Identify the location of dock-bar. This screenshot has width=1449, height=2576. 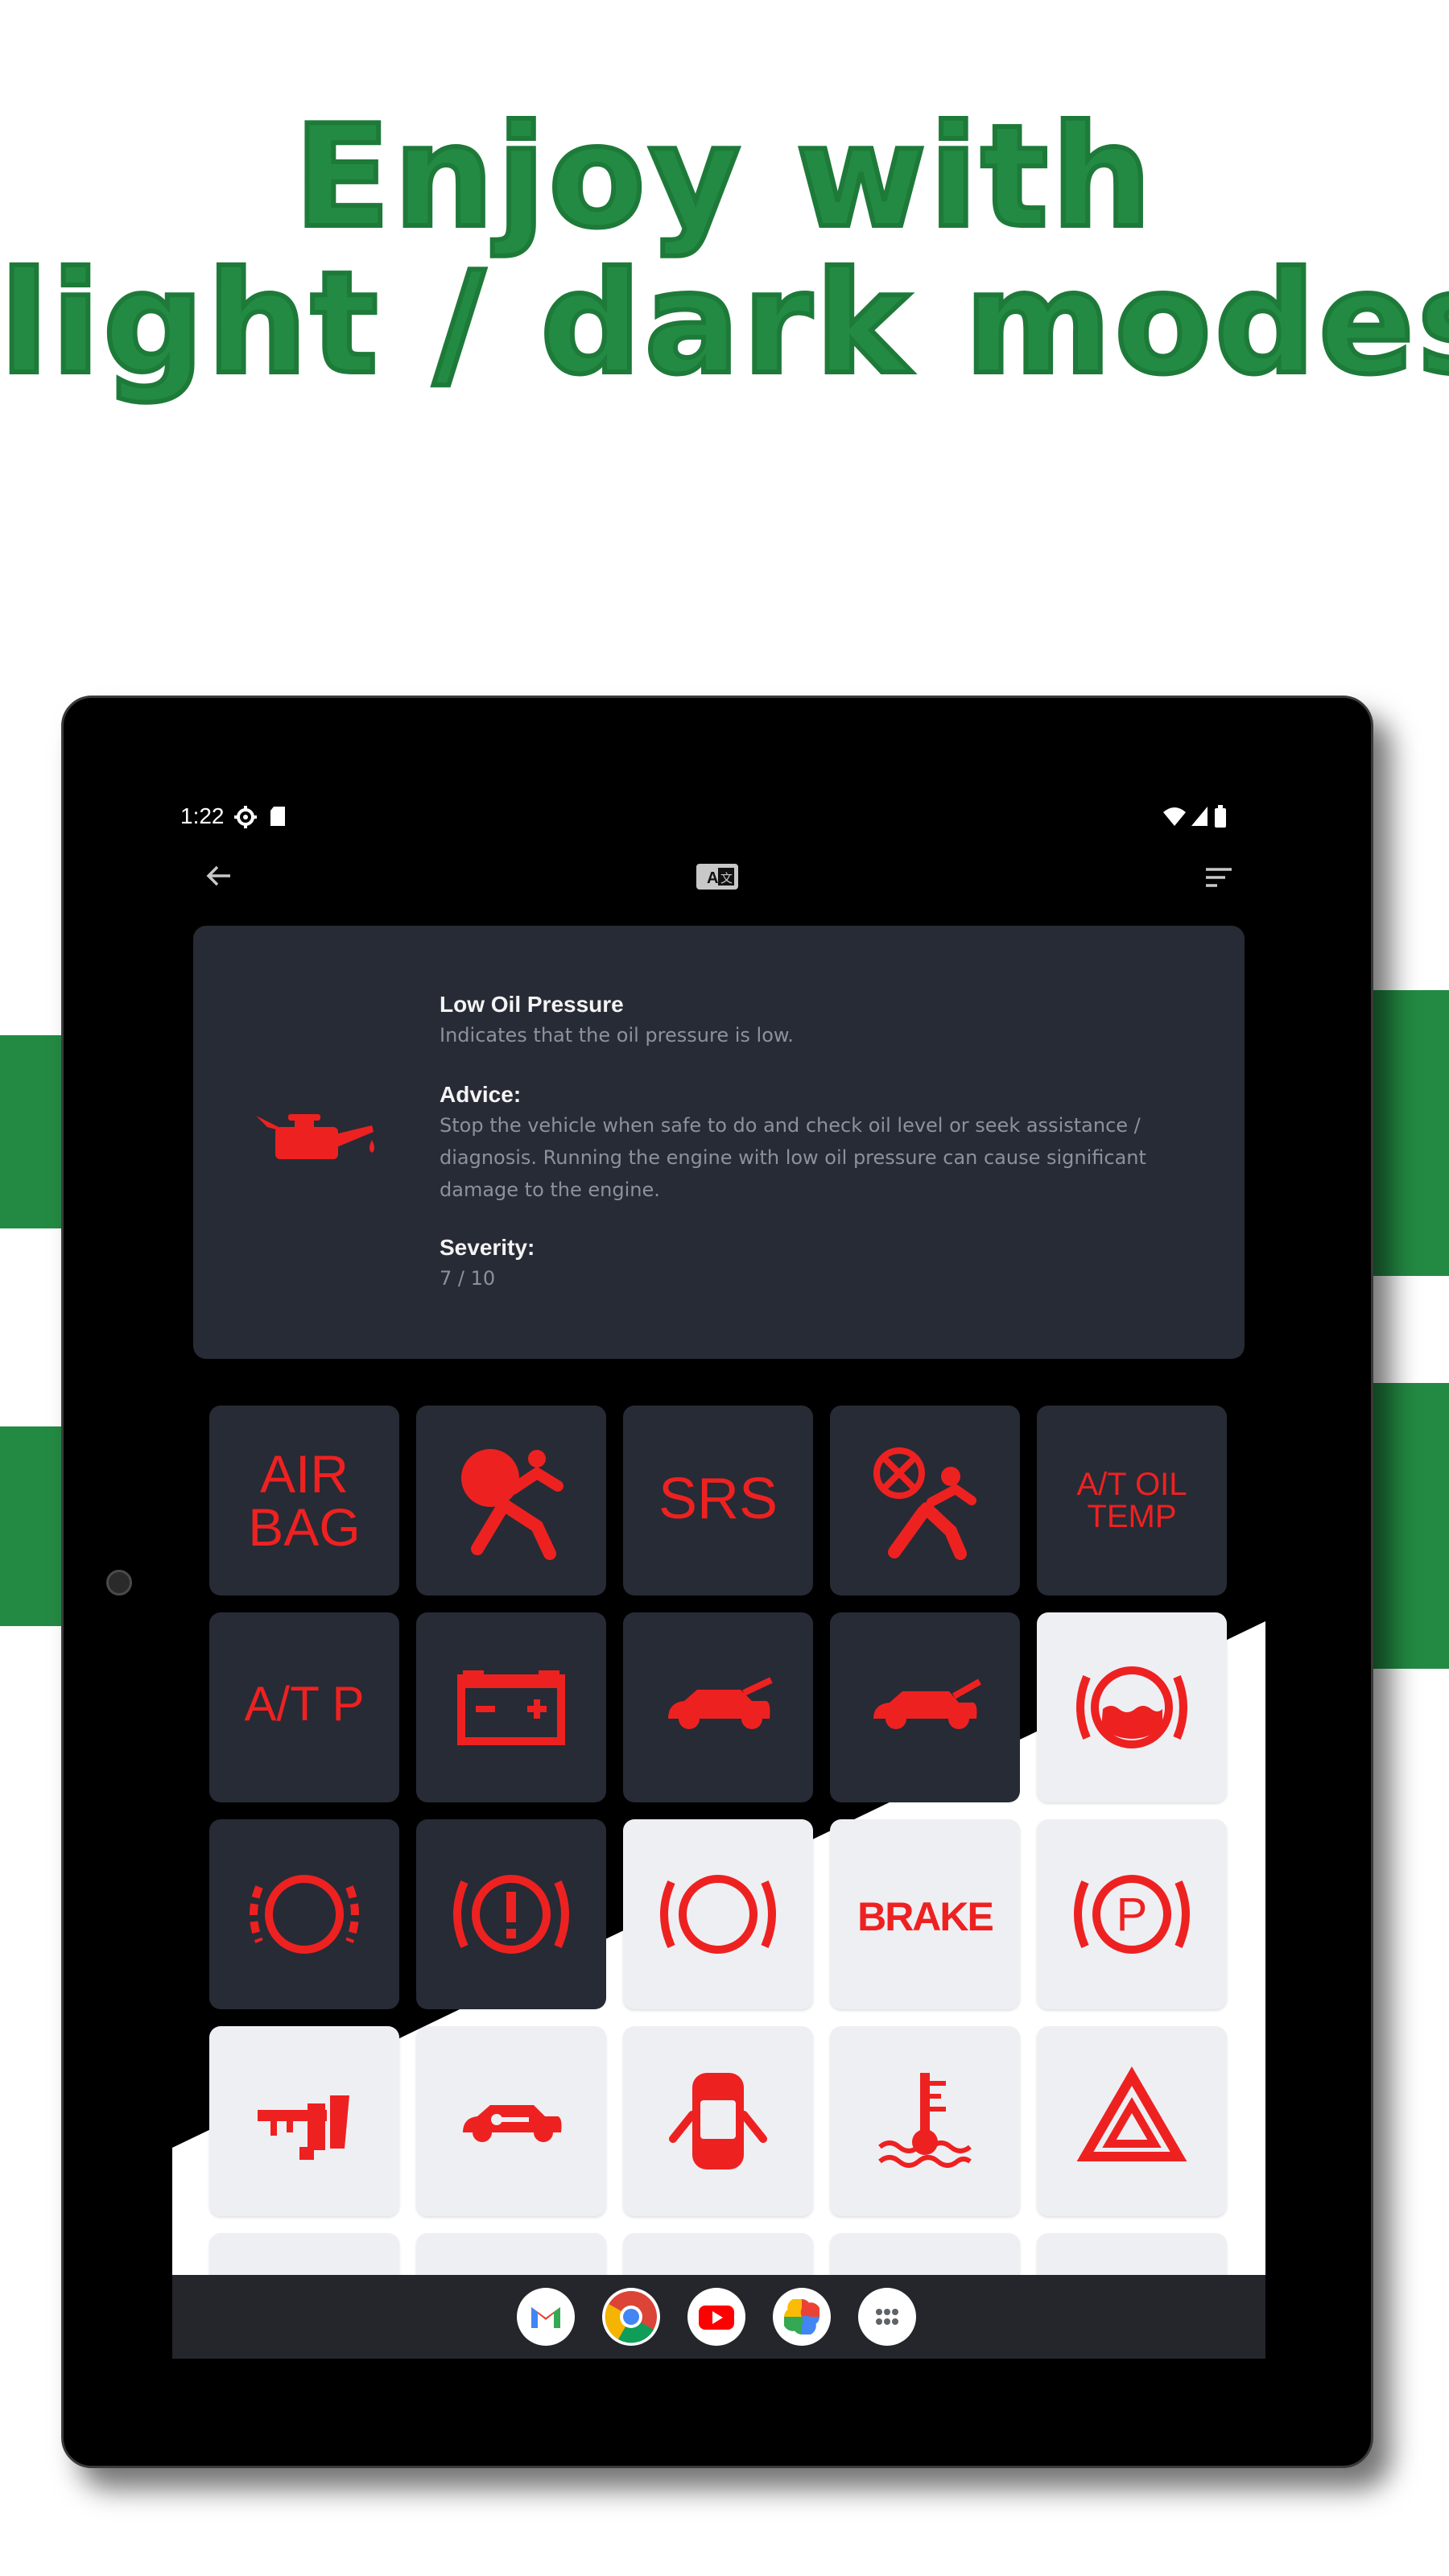
(718, 2317).